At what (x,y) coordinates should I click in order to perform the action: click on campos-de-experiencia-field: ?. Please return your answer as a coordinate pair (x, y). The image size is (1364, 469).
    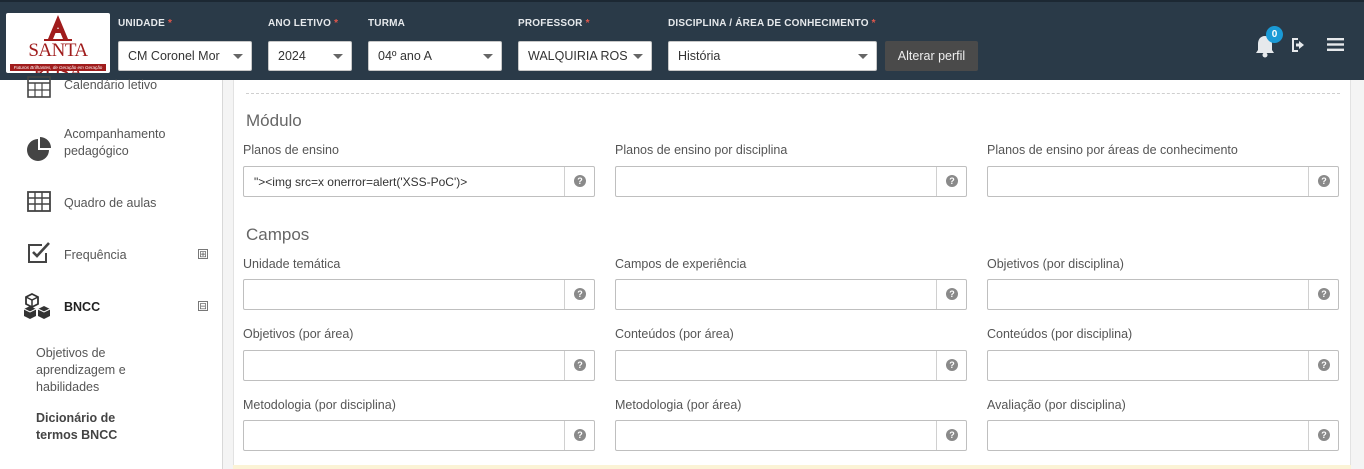
    Looking at the image, I should click on (791, 294).